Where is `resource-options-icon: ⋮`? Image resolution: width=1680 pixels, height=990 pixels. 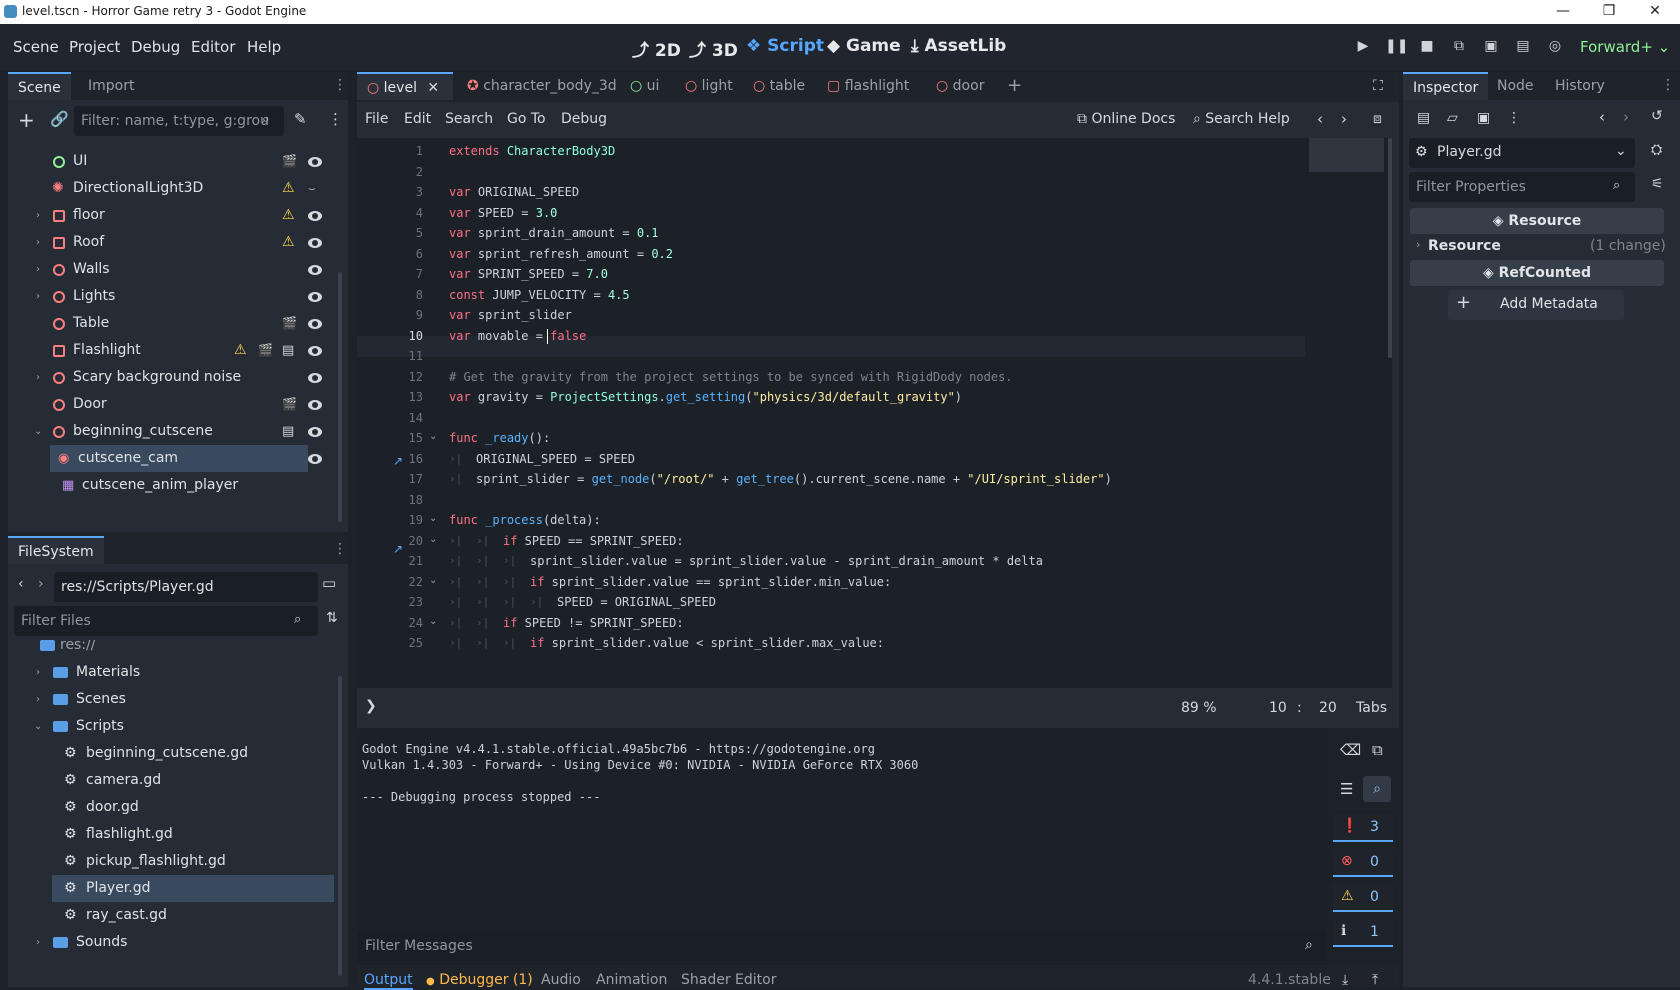 resource-options-icon: ⋮ is located at coordinates (1514, 118).